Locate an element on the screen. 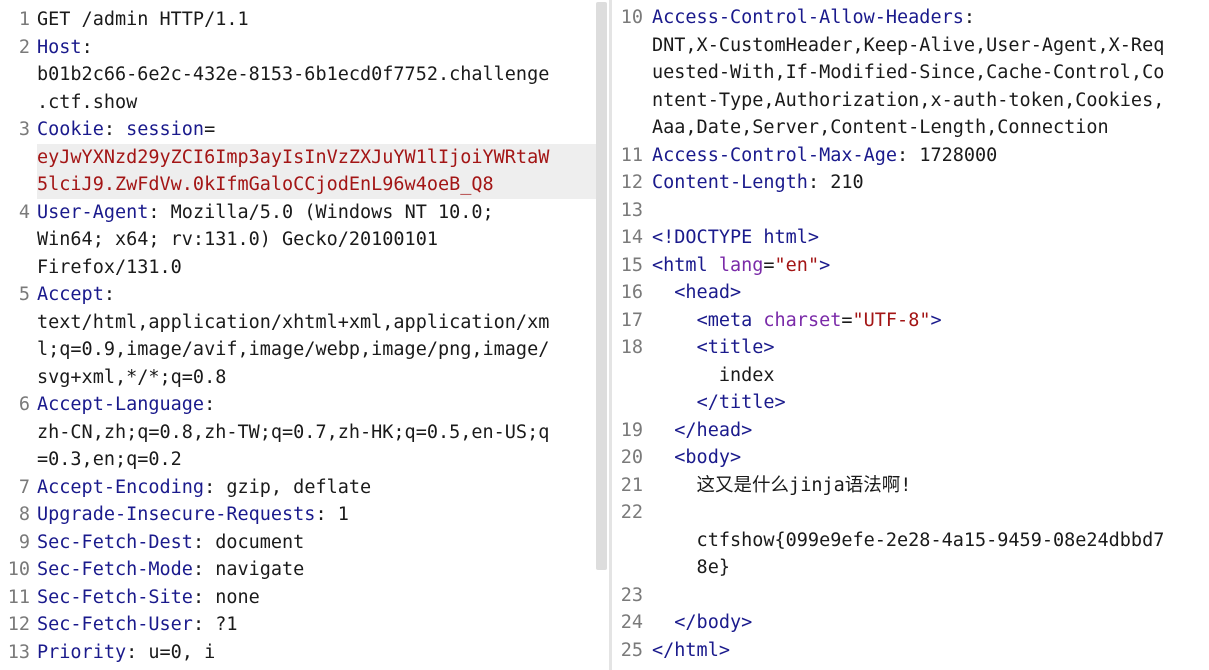  code-token: <title> is located at coordinates (735, 347).